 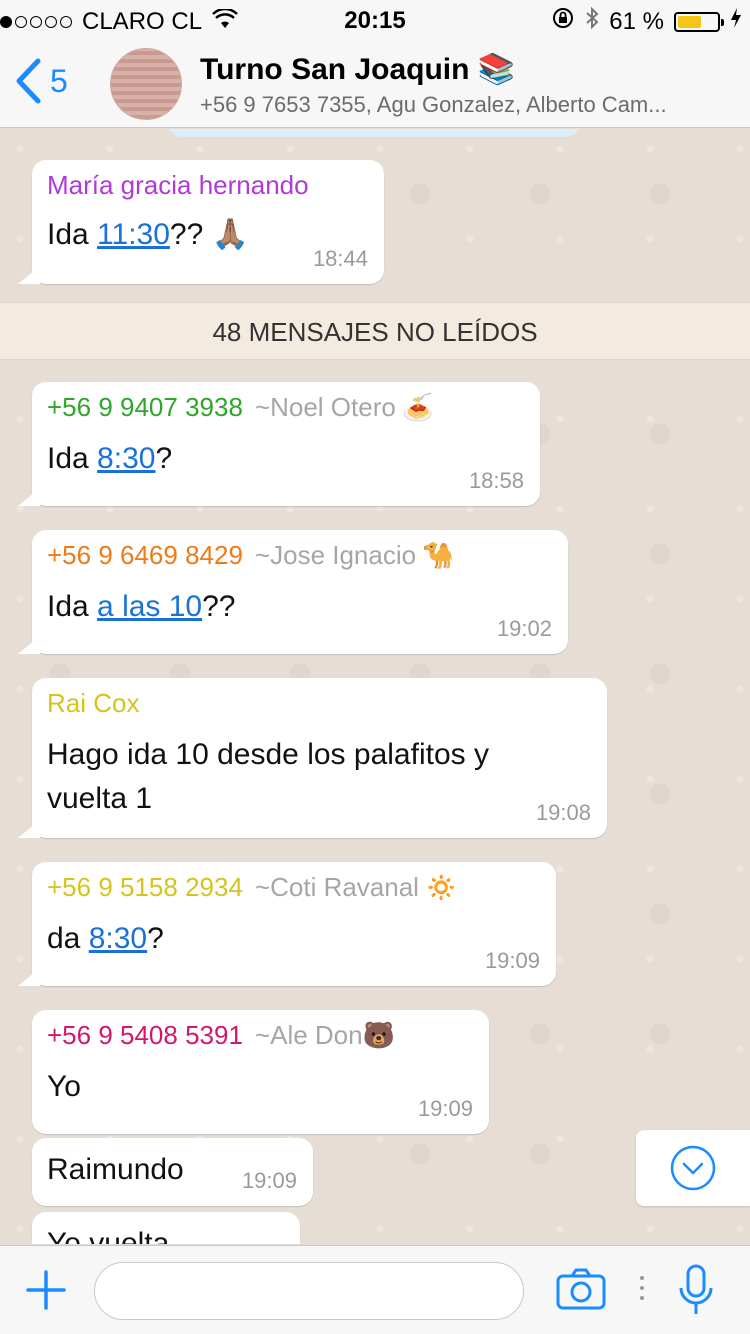 I want to click on orientation-lock-icon, so click(x=563, y=21).